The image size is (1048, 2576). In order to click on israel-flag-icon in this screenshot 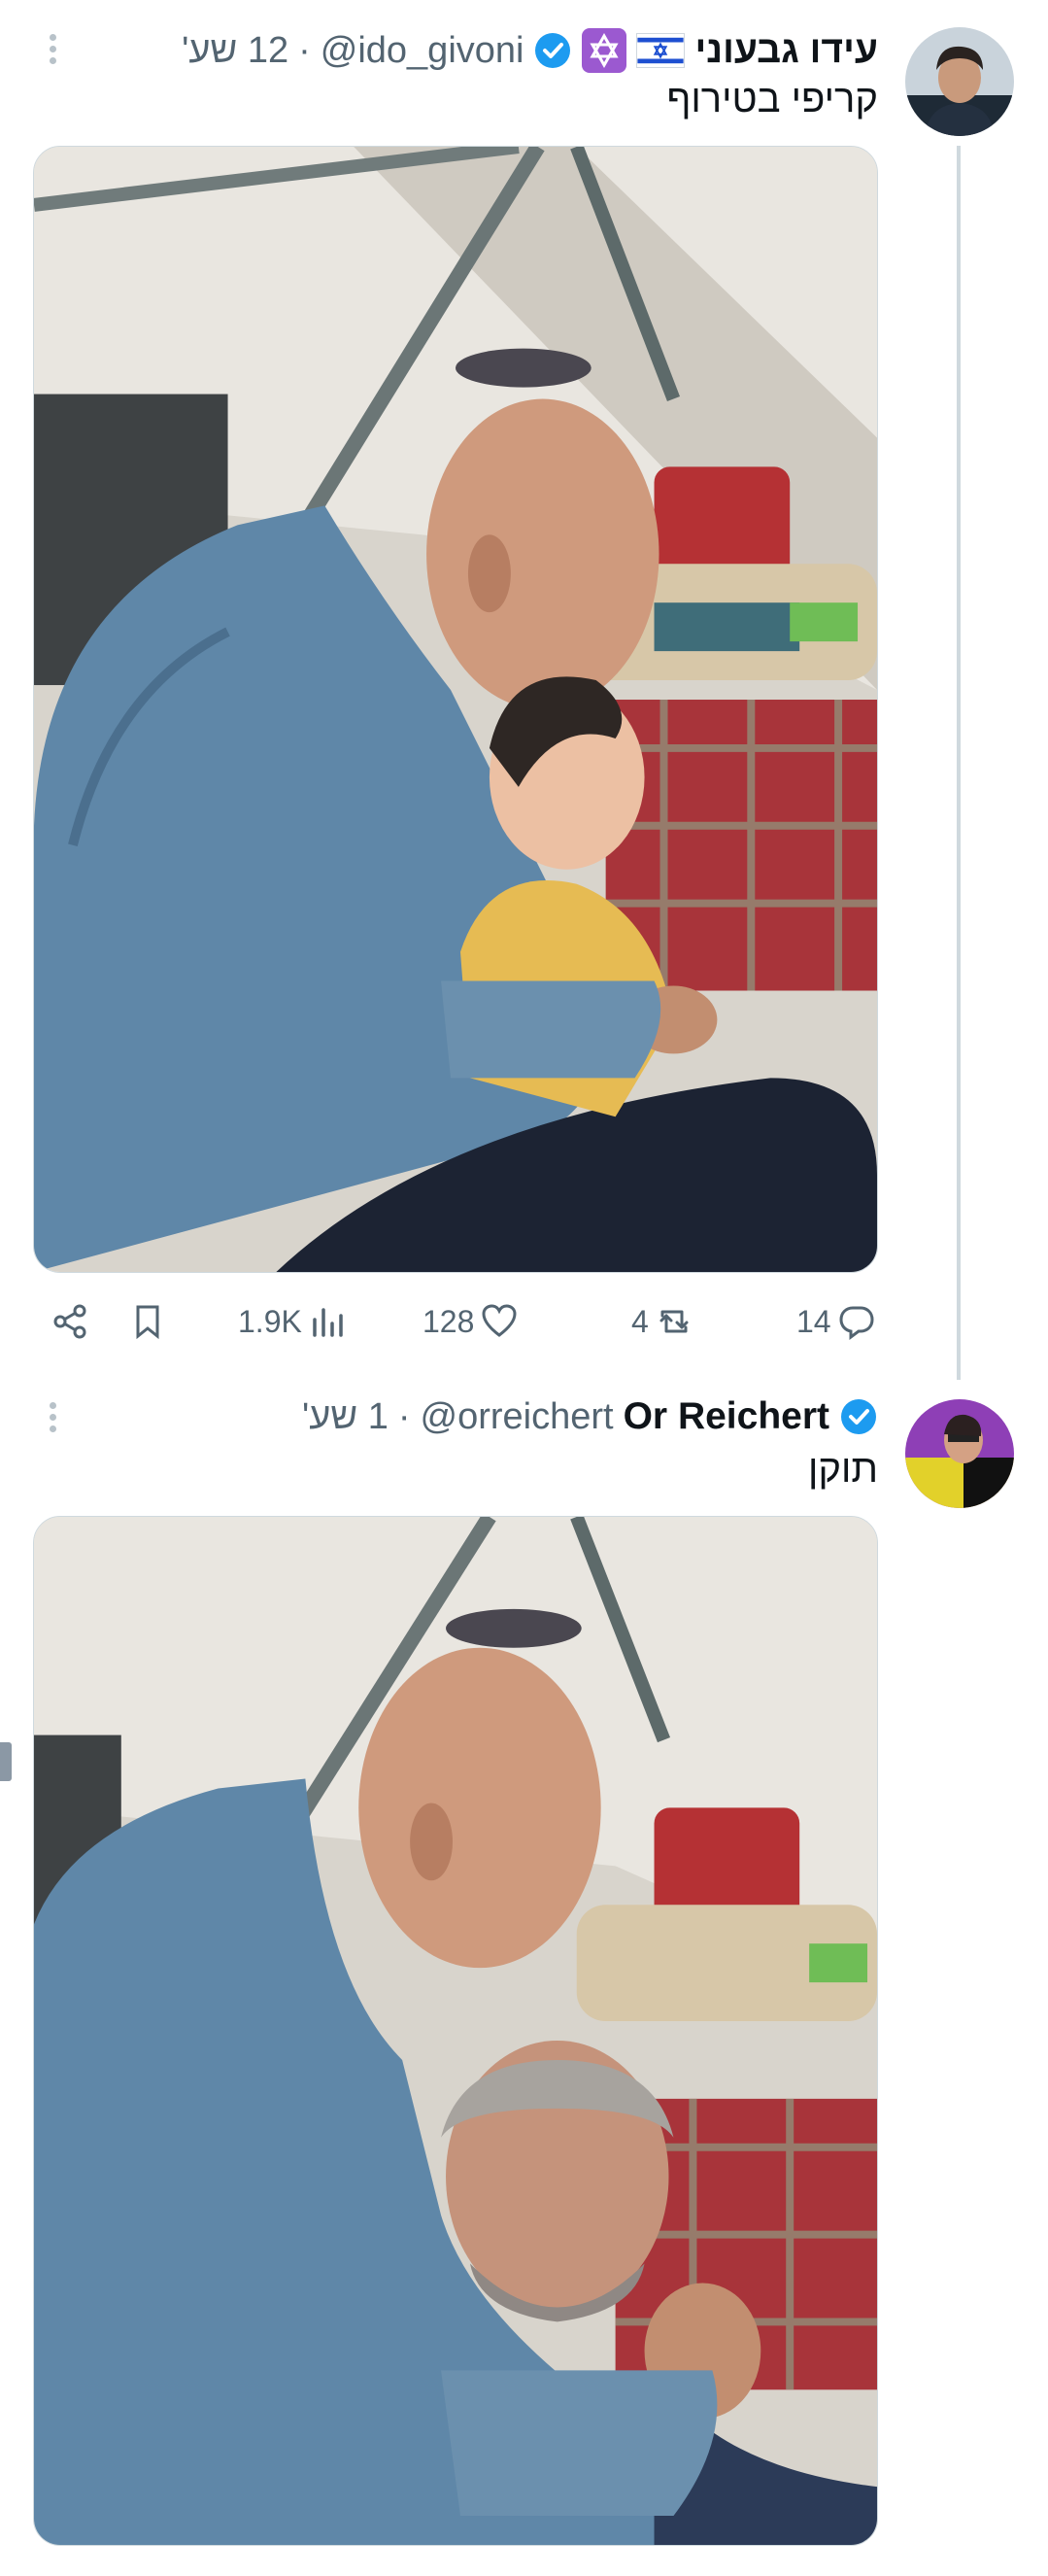, I will do `click(661, 50)`.